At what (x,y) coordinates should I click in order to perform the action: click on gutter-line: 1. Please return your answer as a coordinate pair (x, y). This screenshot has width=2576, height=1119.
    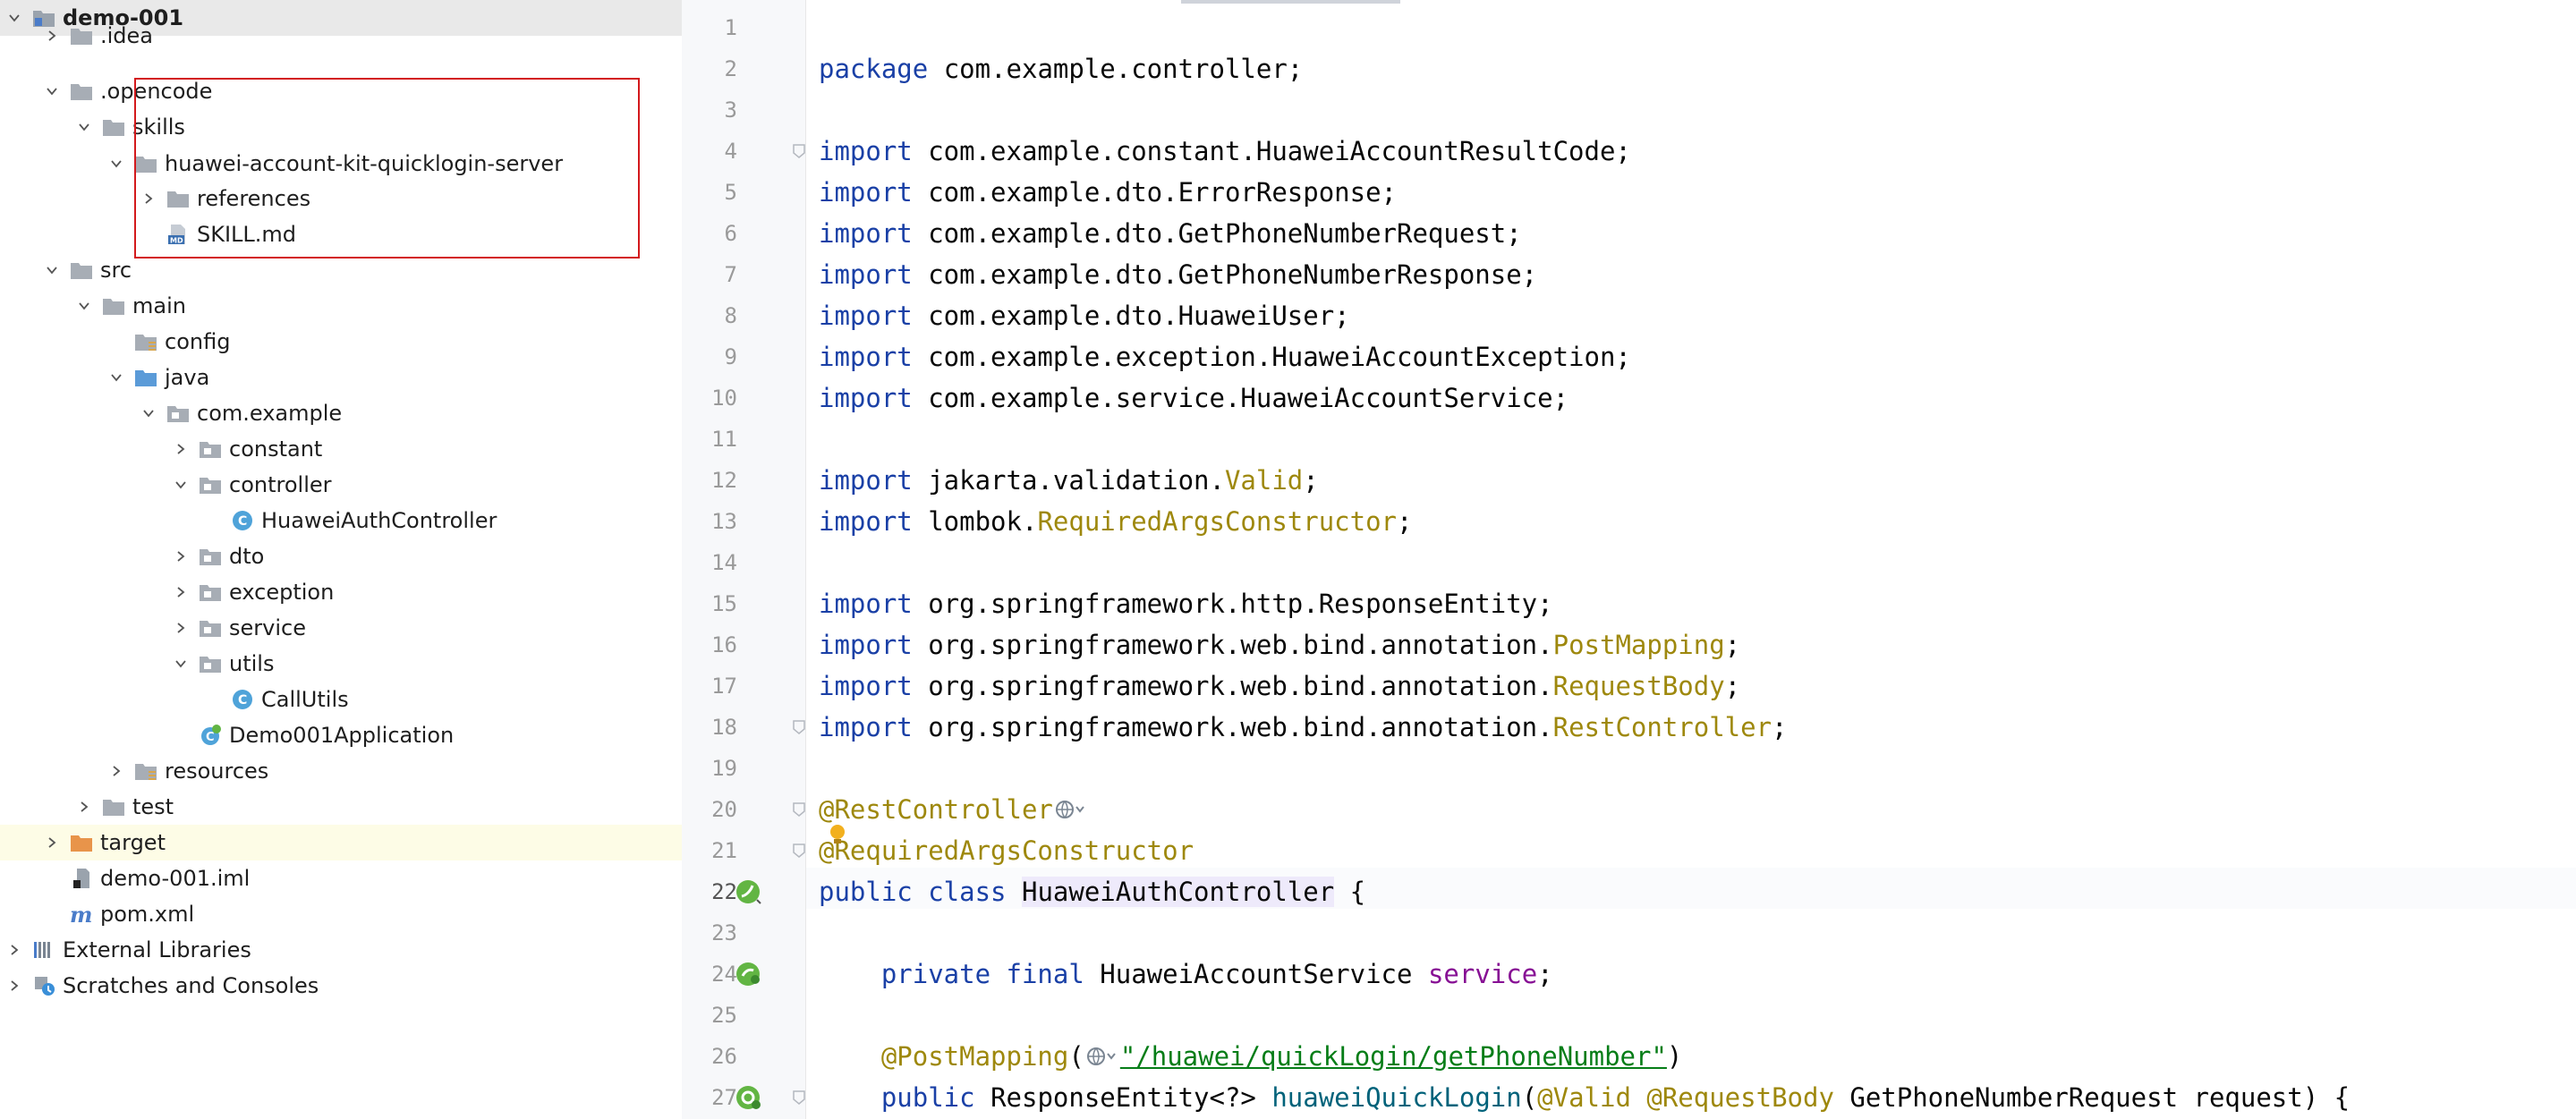
    Looking at the image, I should click on (743, 27).